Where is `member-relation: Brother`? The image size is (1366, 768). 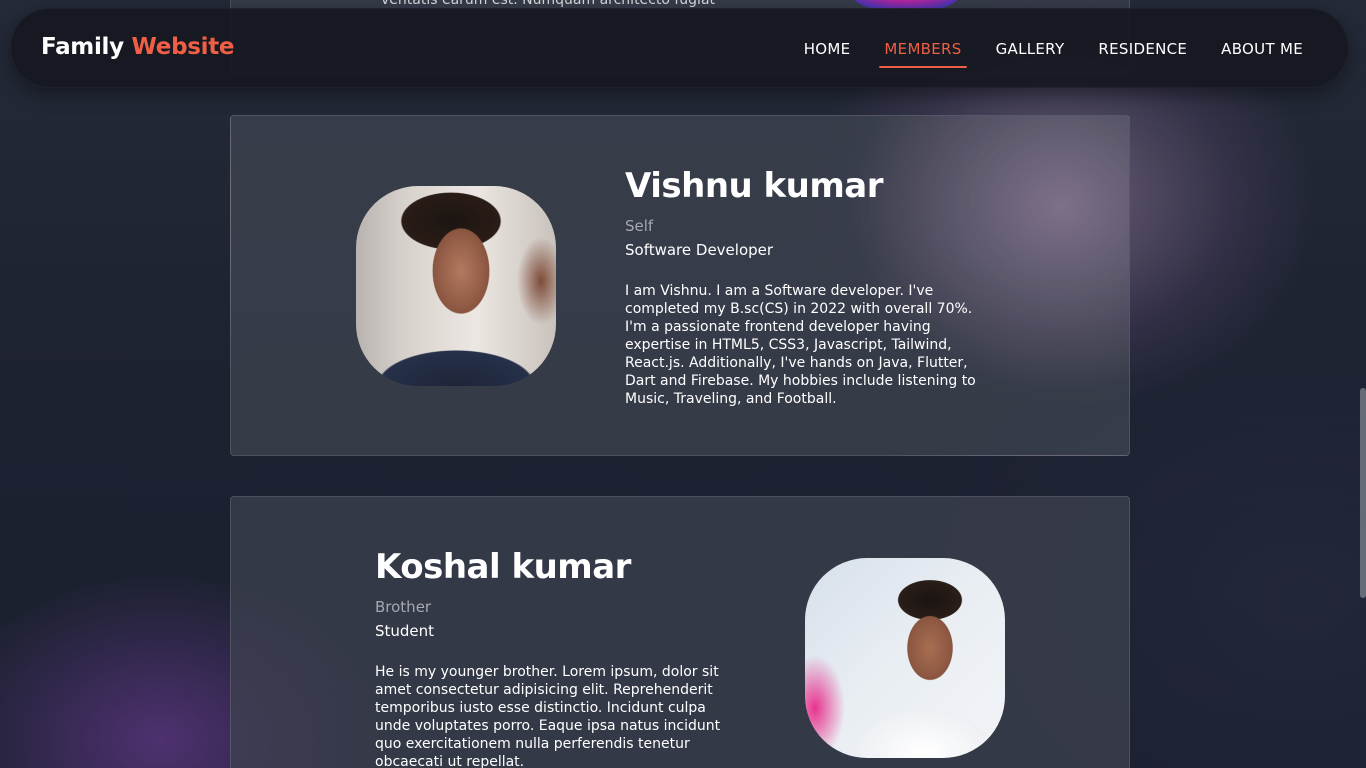
member-relation: Brother is located at coordinates (403, 607).